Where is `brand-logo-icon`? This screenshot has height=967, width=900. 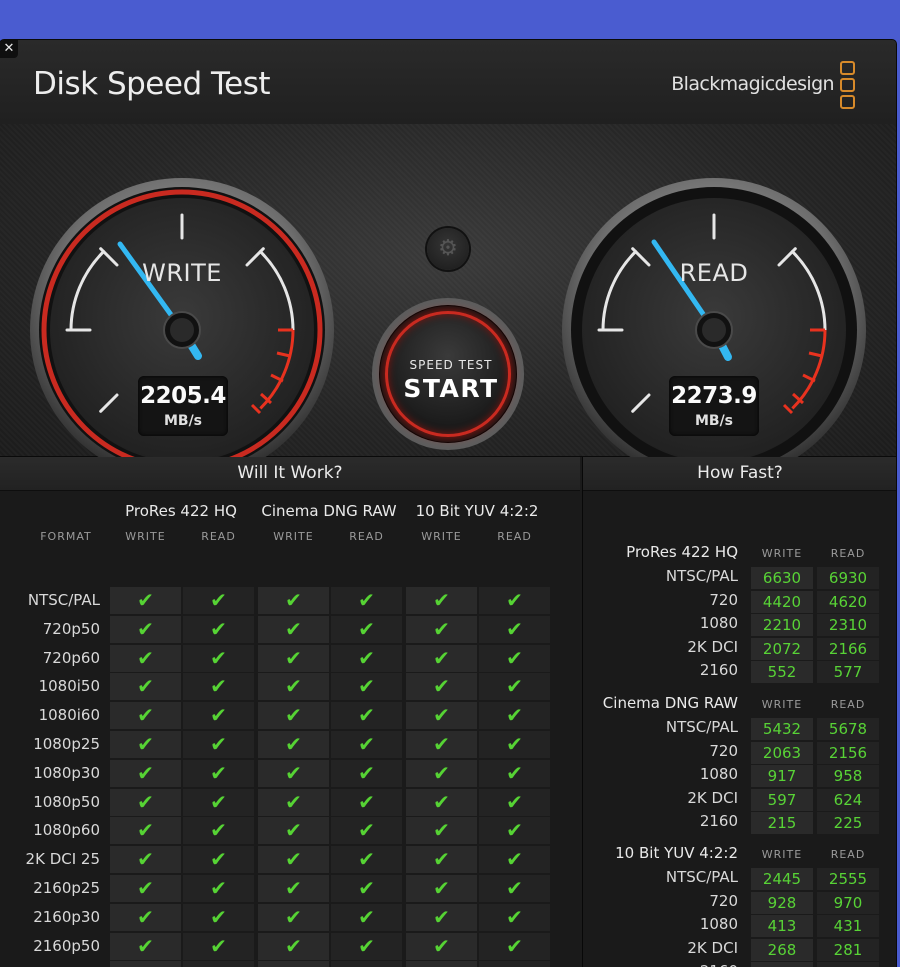
brand-logo-icon is located at coordinates (848, 85).